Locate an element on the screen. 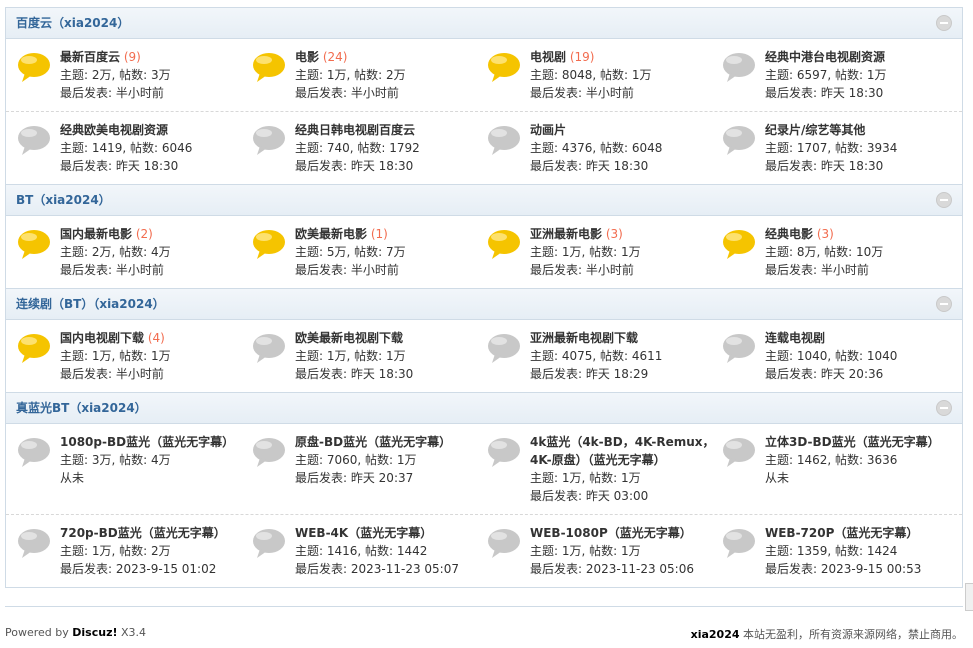  forum-name: 经典日韩电视剧百度云 is located at coordinates (355, 130).